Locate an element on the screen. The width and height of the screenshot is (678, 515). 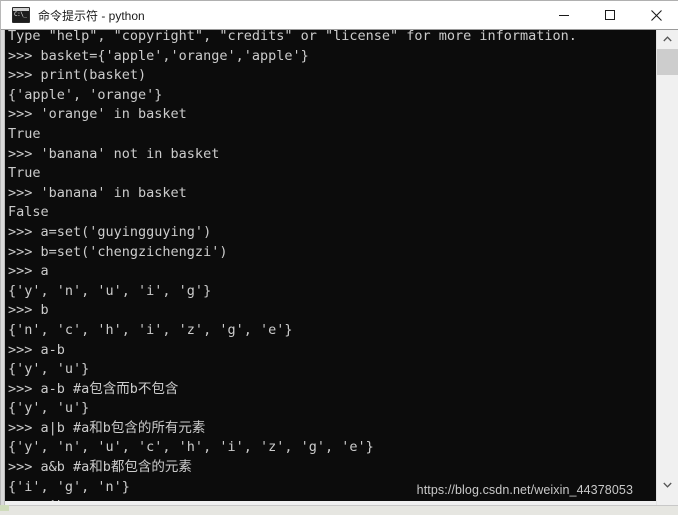
watermark-url: https://blog.csdn.net/weixin_44378053 is located at coordinates (524, 490).